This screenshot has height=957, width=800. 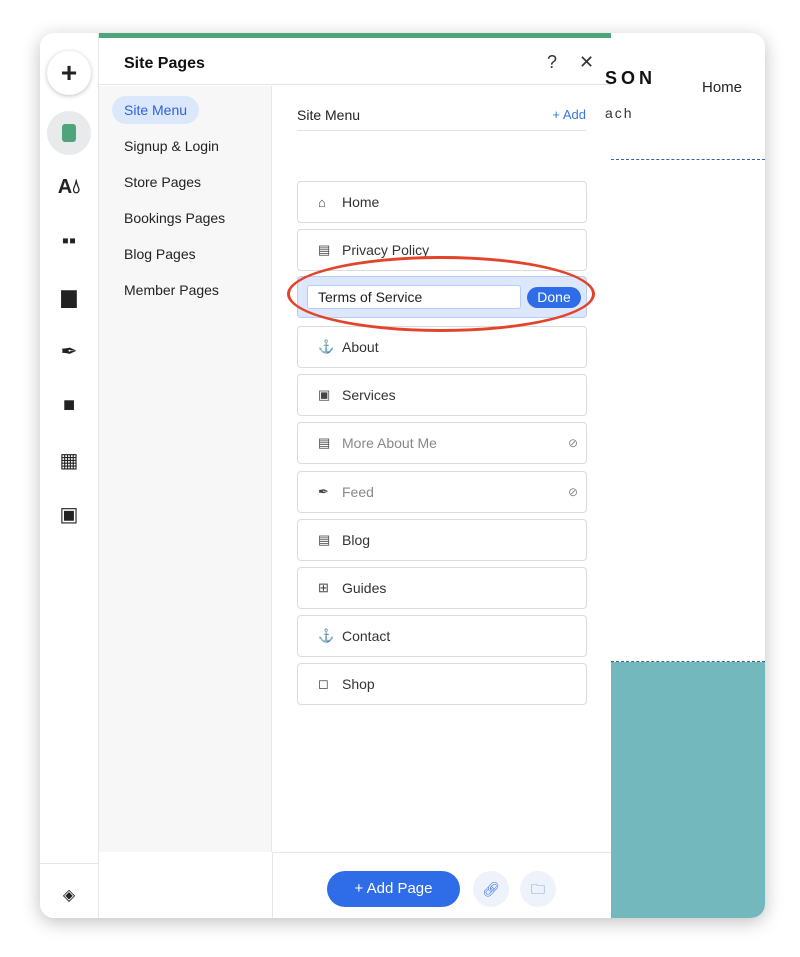 I want to click on plus-icon: +, so click(x=69, y=72).